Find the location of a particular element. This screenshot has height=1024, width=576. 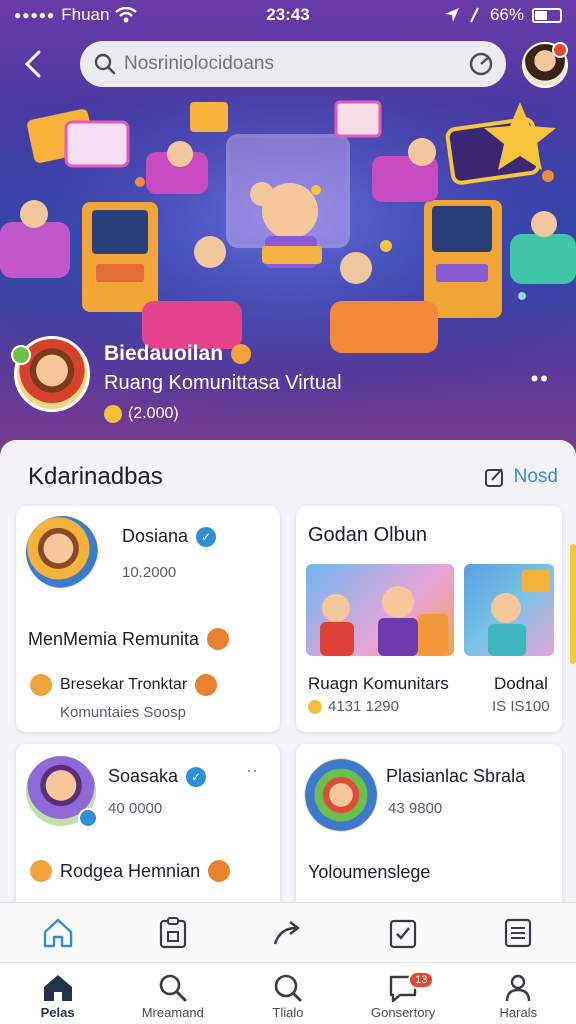

community-card: Plasianlac Sbrala 43 9800 Yoloumenslege is located at coordinates (429, 829).